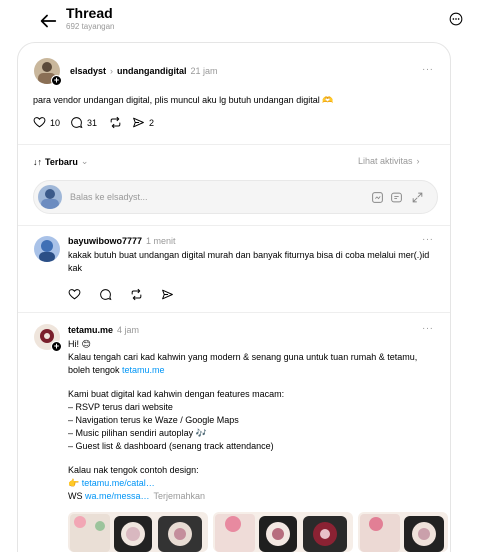 The image size is (500, 552). I want to click on pointing-hand-icon: 👉, so click(75, 483).